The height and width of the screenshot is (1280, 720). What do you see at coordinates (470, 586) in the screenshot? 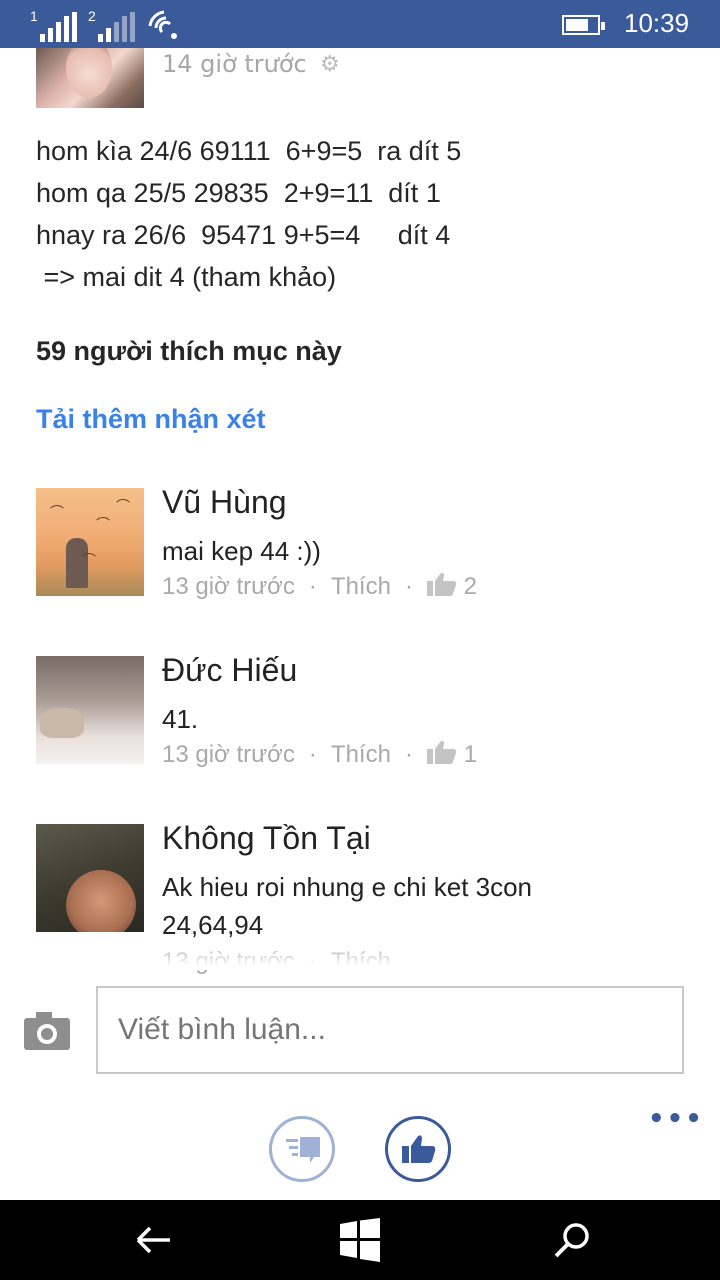
I see `comment-like-count: 2` at bounding box center [470, 586].